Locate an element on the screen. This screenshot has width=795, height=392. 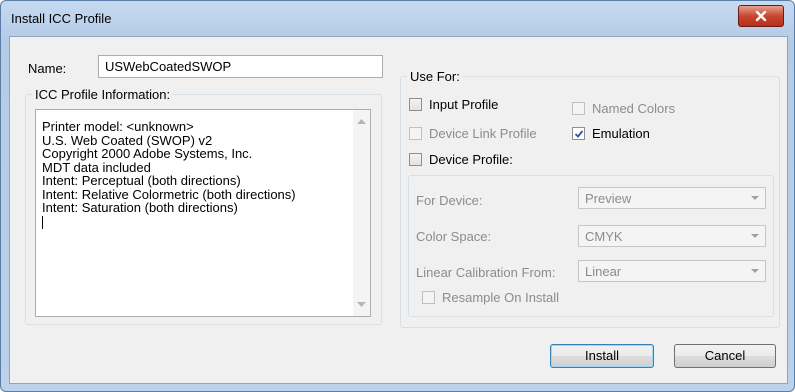
emulation-checkbox is located at coordinates (578, 133).